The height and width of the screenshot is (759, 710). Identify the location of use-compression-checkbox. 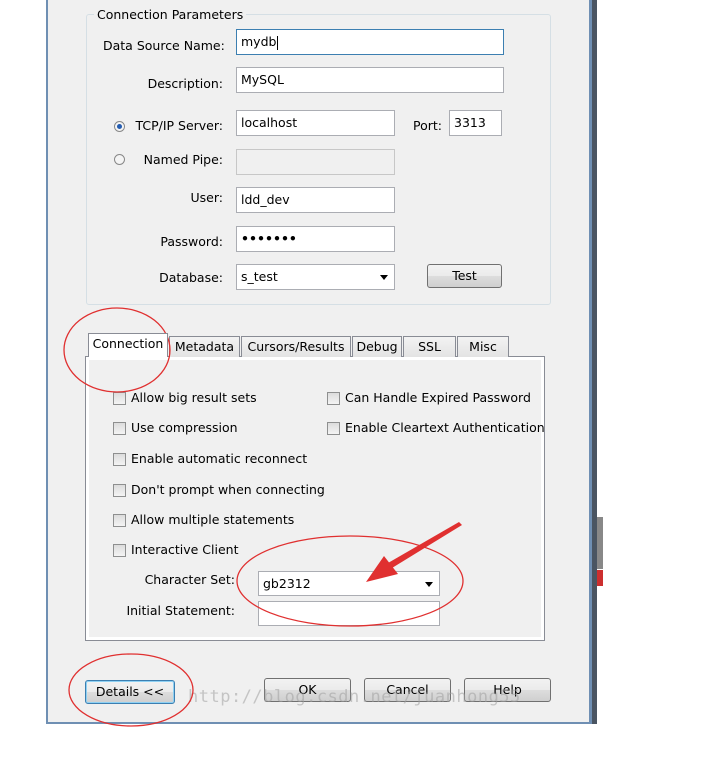
(119, 428).